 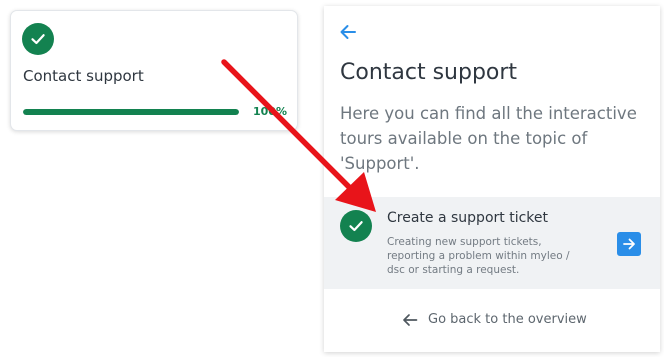 I want to click on progress-bar-fill, so click(x=131, y=112).